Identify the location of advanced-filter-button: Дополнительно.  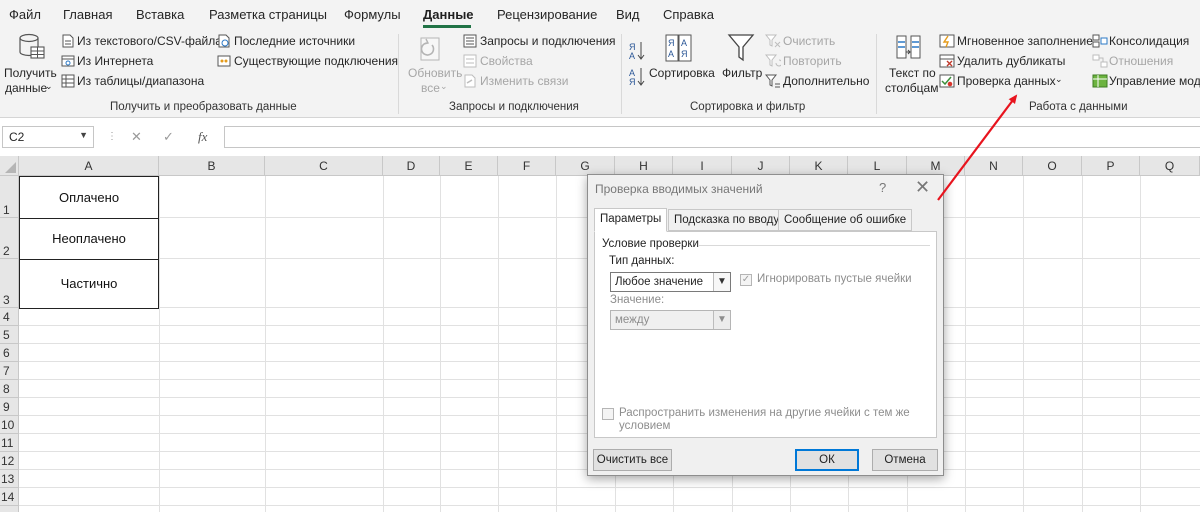
(826, 81).